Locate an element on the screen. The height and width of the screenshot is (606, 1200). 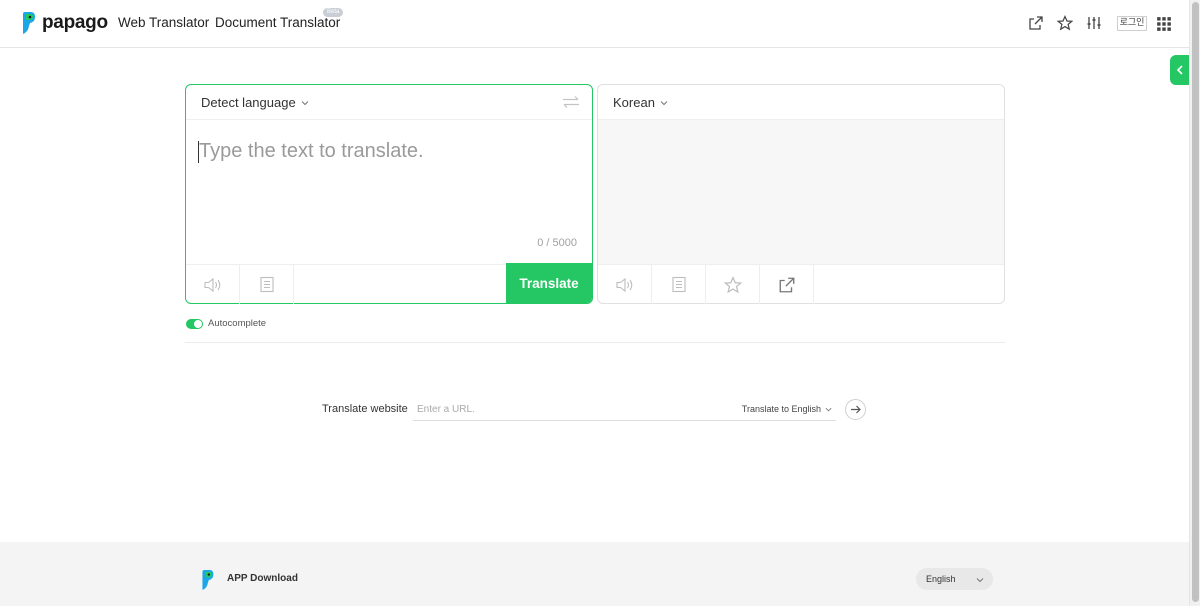
side-panel-toggle is located at coordinates (1179, 70).